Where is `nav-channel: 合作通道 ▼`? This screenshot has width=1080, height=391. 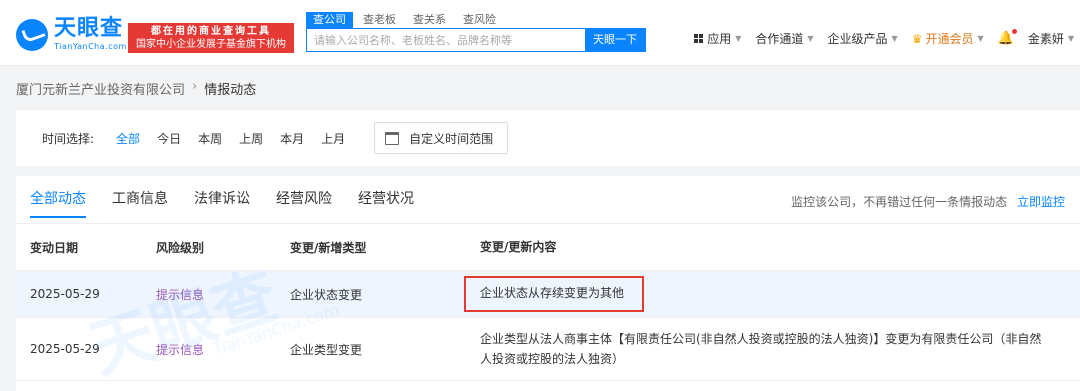
nav-channel: 合作通道 ▼ is located at coordinates (784, 38).